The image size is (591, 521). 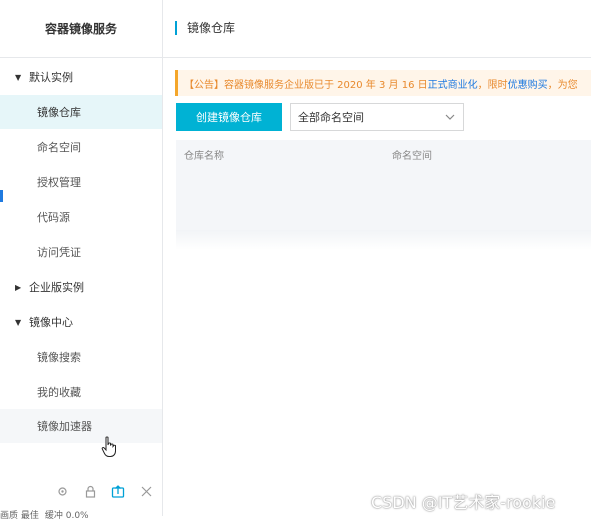 What do you see at coordinates (306, 85) in the screenshot?
I see `notice-text-a: 【公告】容器镜像服务企业版已于 2020 年 3 月 16 日` at bounding box center [306, 85].